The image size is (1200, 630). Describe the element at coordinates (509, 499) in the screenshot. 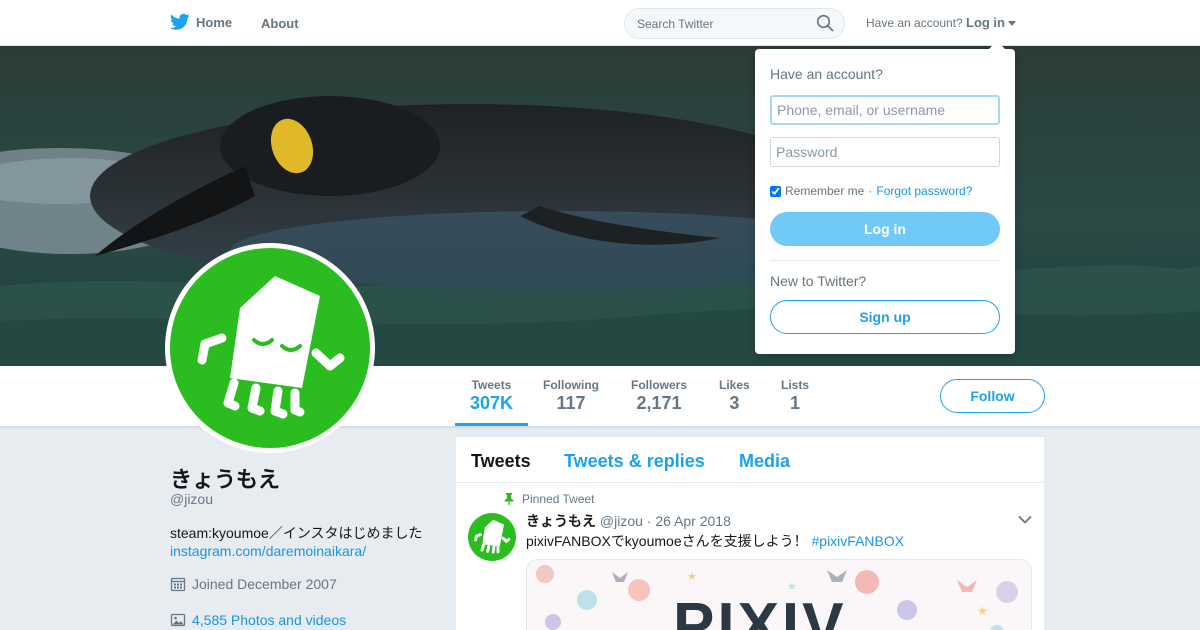

I see `pin-icon` at that location.